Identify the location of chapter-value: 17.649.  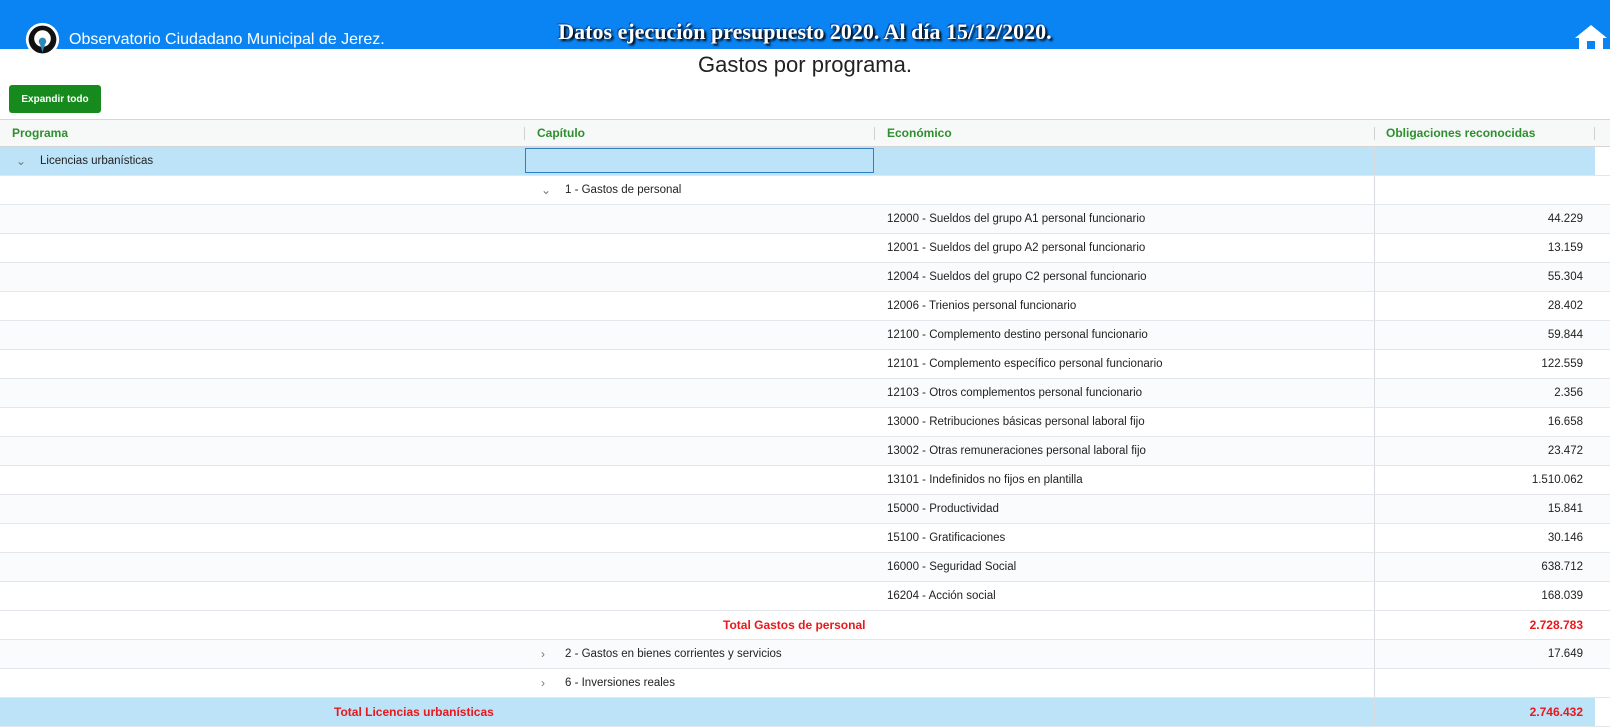
(1565, 654).